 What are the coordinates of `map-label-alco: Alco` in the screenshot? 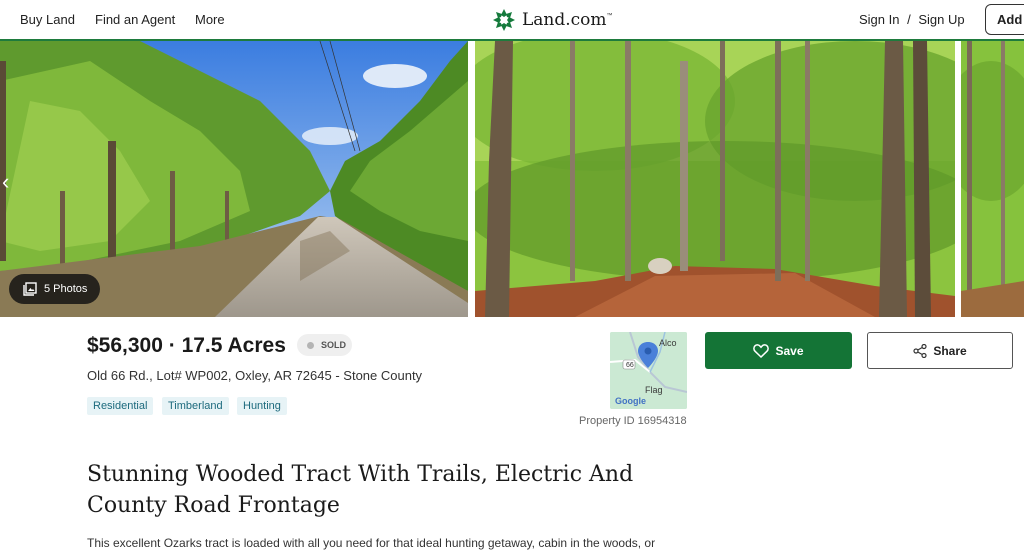 It's located at (668, 343).